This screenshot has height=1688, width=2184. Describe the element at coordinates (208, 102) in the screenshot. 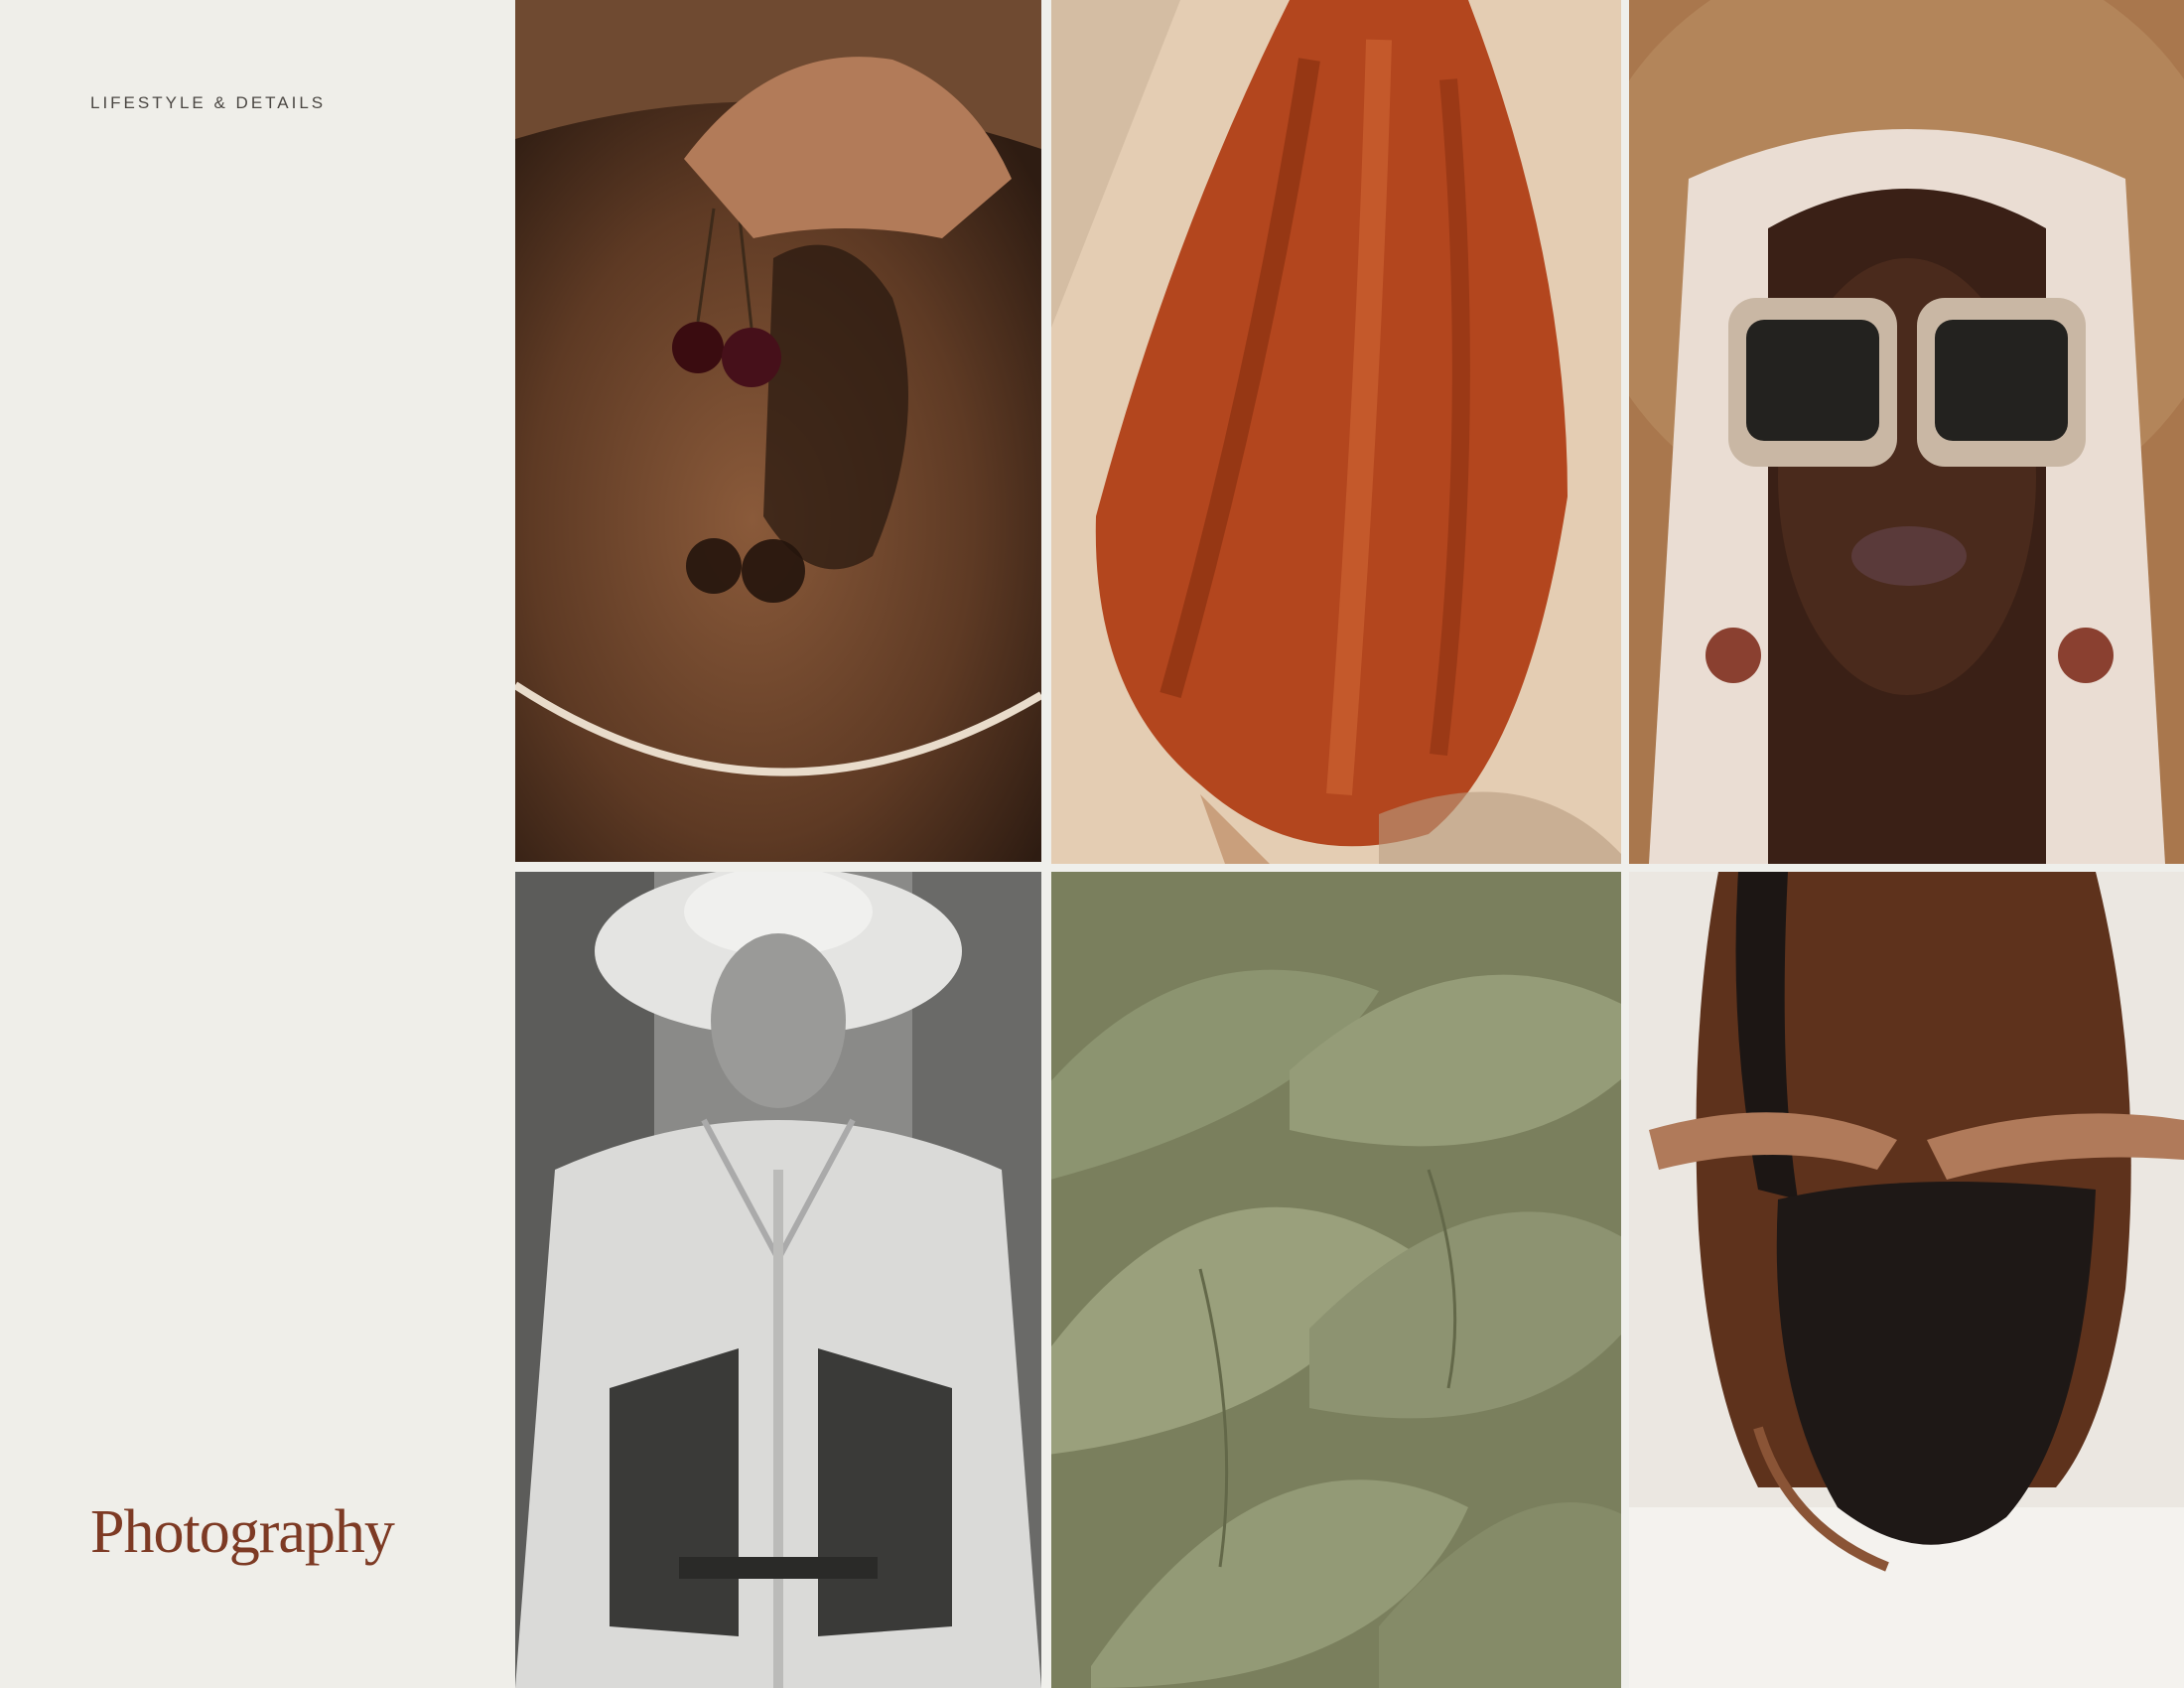

I see `section-label: LIFESTYLE & DETAILS` at that location.